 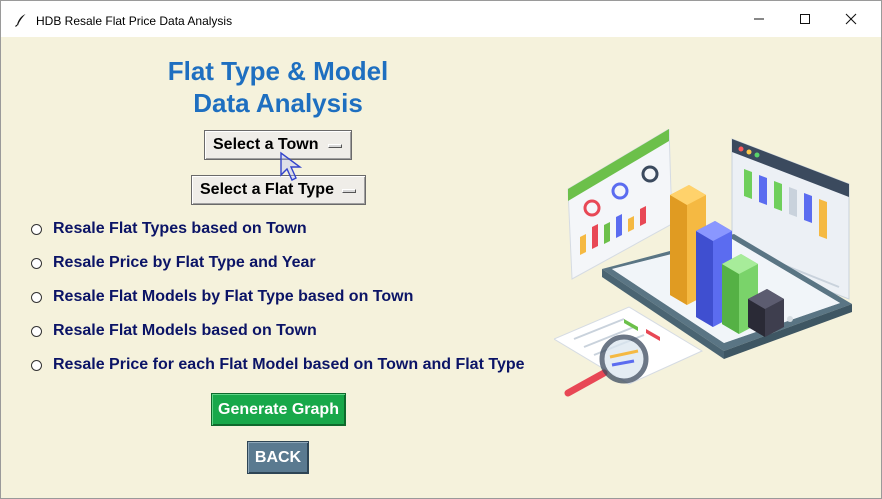 I want to click on mouse-pointer-icon, so click(x=291, y=166).